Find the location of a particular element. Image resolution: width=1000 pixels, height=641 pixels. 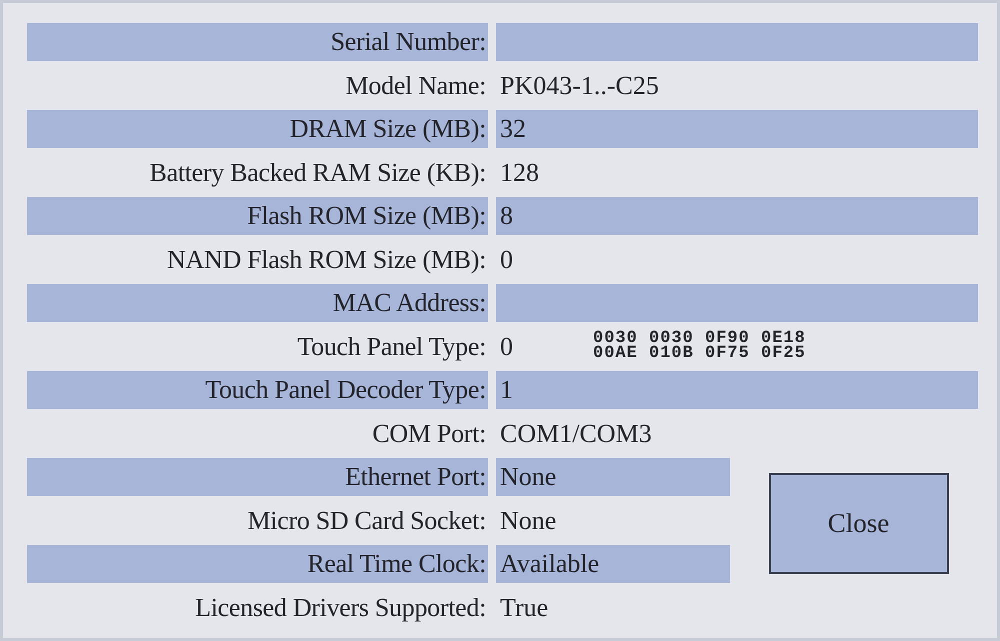

field-value: 32 is located at coordinates (513, 129).